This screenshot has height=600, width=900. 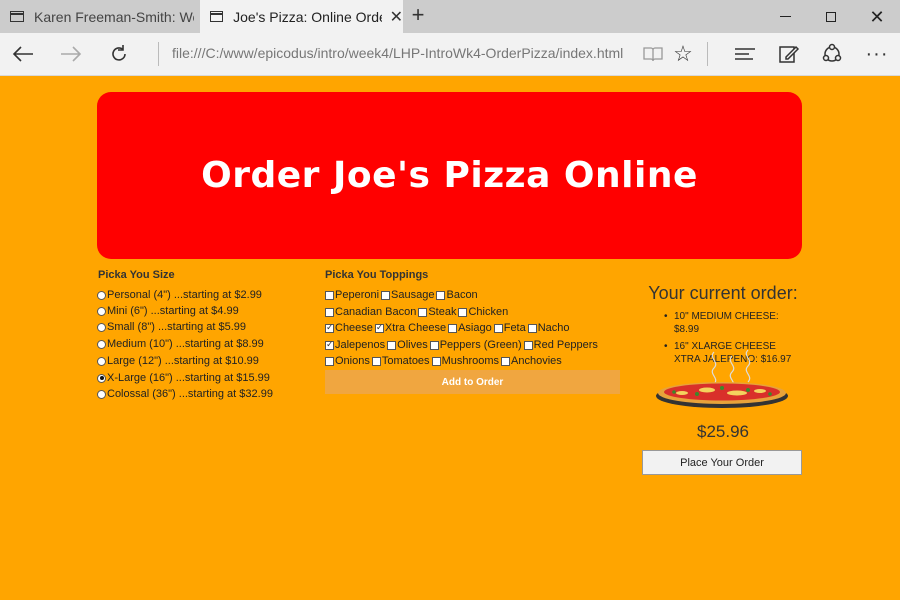 I want to click on topping-option: Asiago, so click(x=470, y=328).